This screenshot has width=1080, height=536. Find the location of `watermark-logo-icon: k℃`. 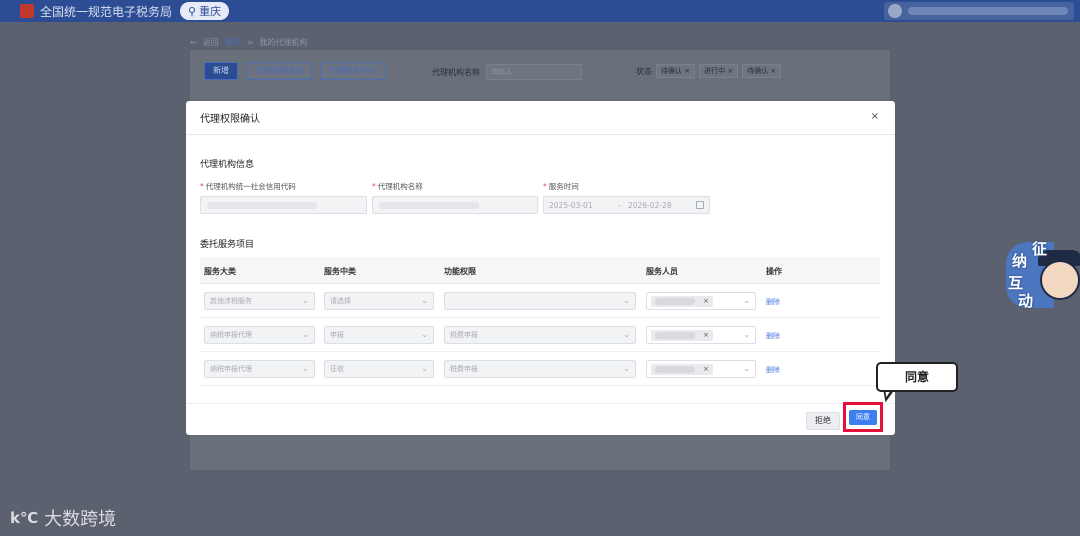

watermark-logo-icon: k℃ is located at coordinates (24, 518).